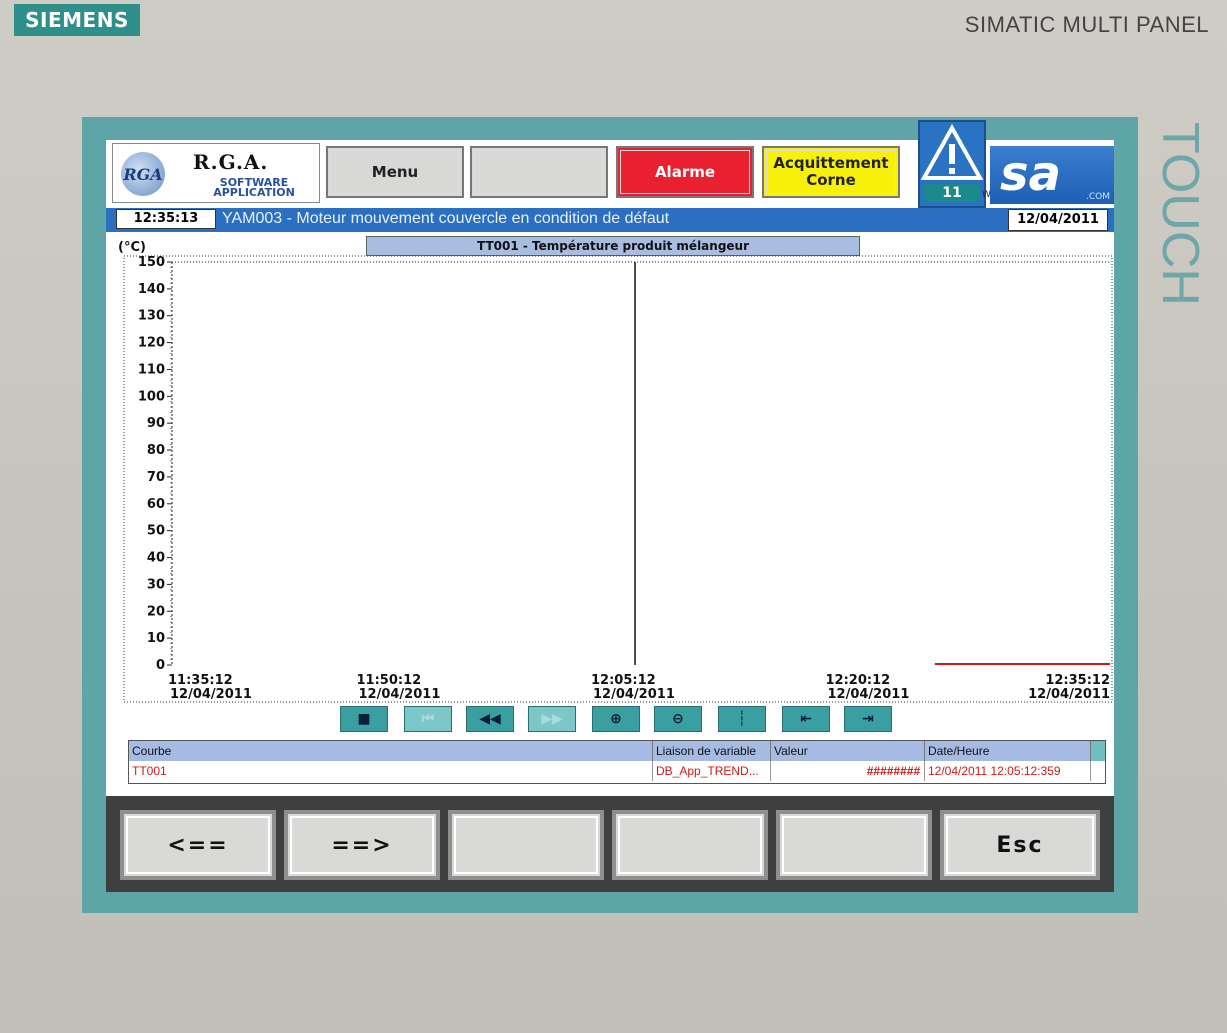 The image size is (1227, 1033). I want to click on x-tick-time: 11:50:12, so click(389, 680).